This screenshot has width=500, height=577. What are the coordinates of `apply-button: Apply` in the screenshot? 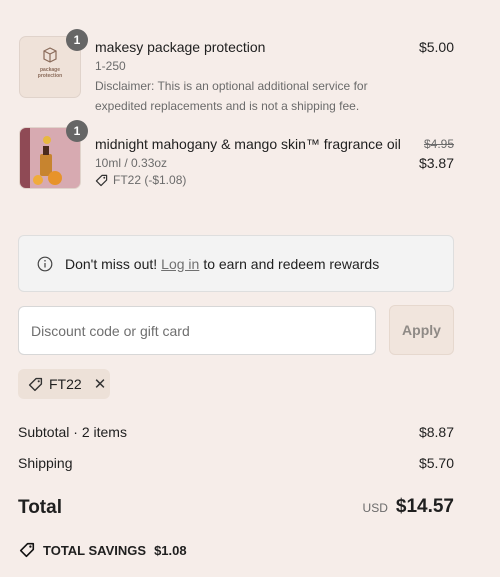 It's located at (421, 330).